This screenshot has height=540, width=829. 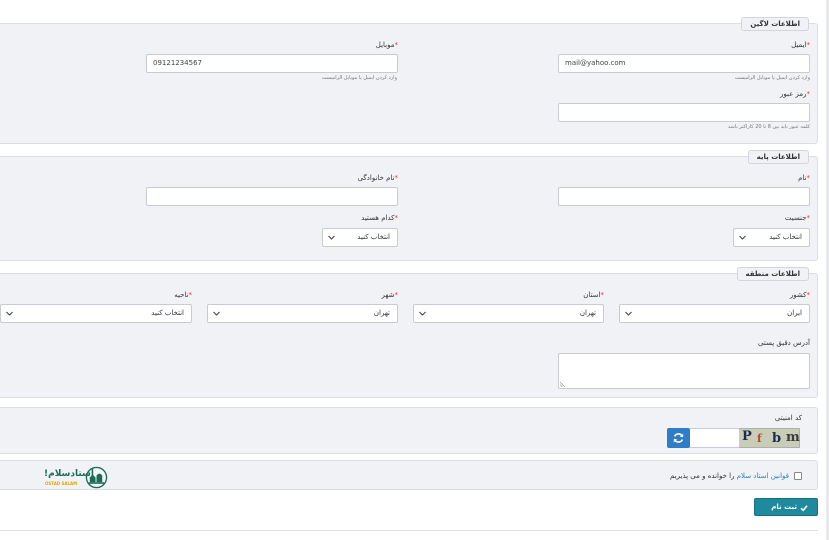 I want to click on city-label: *شهر, so click(x=389, y=295).